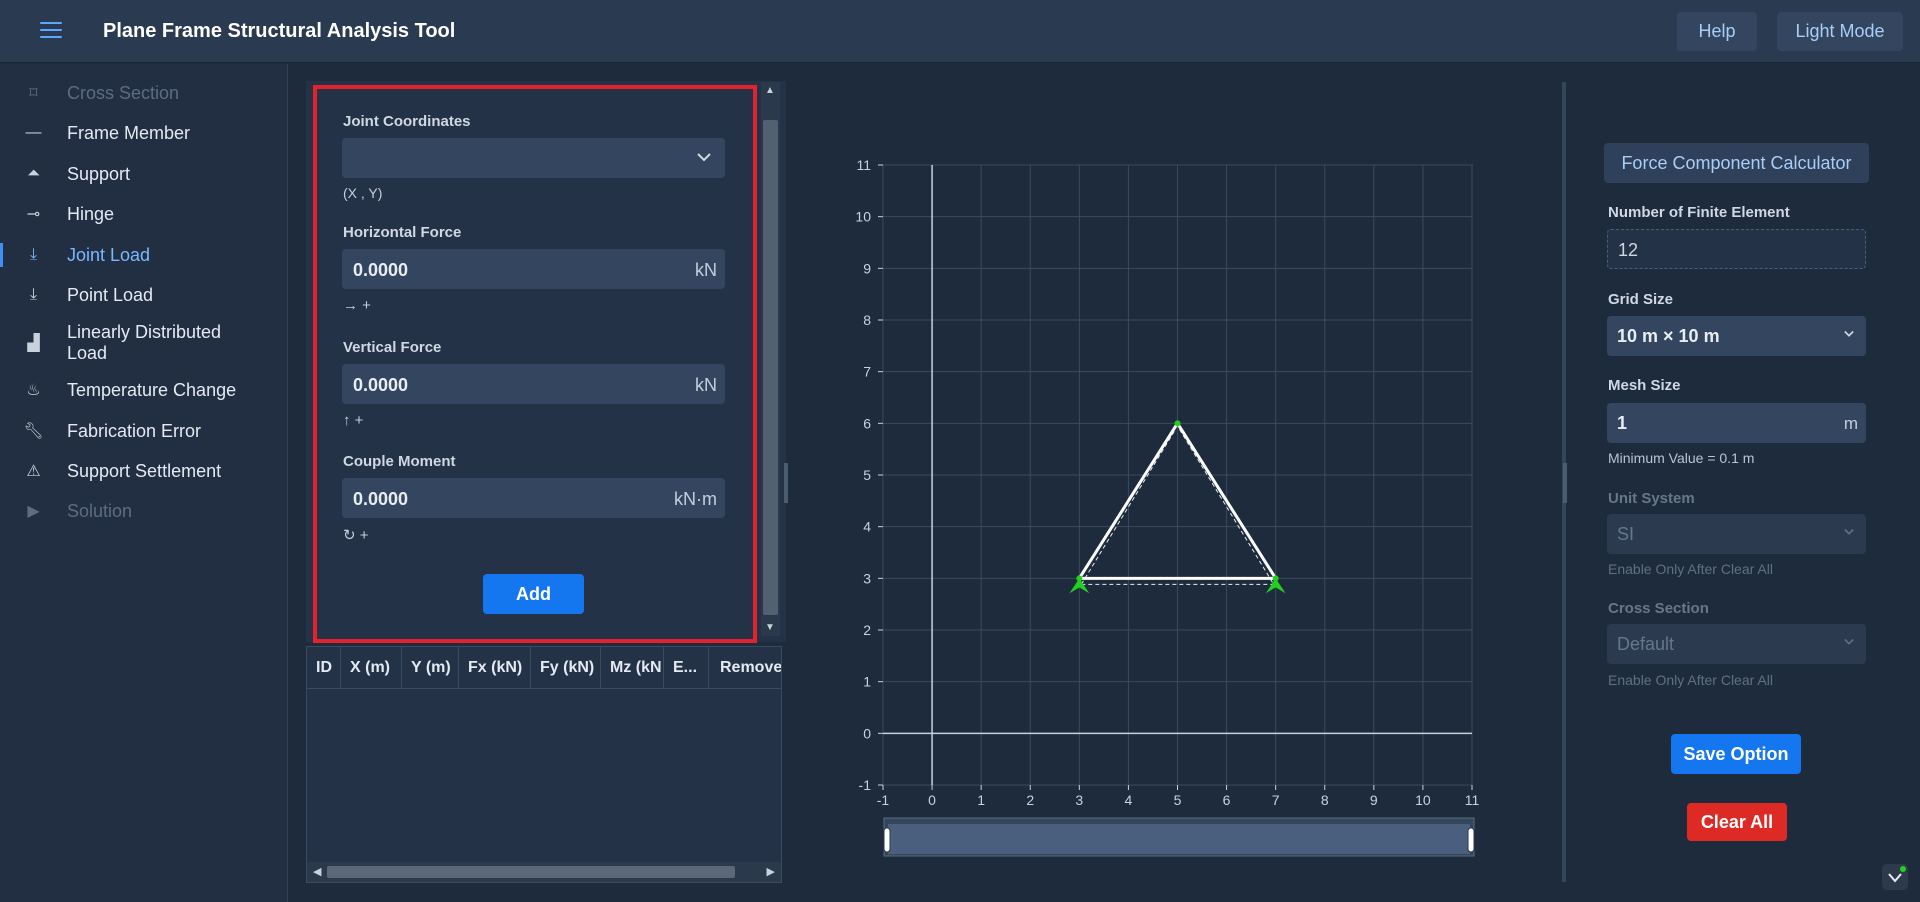 This screenshot has width=1920, height=902. Describe the element at coordinates (863, 165) in the screenshot. I see `y-tick-label: 11` at that location.